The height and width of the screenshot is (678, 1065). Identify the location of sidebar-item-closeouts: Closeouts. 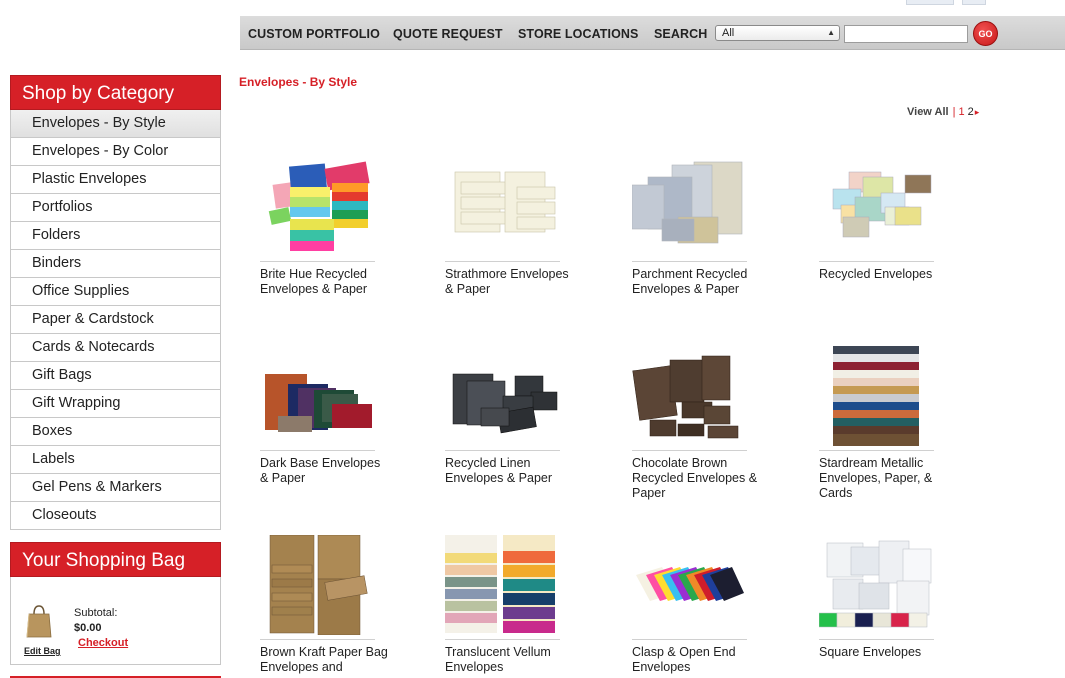
(115, 516).